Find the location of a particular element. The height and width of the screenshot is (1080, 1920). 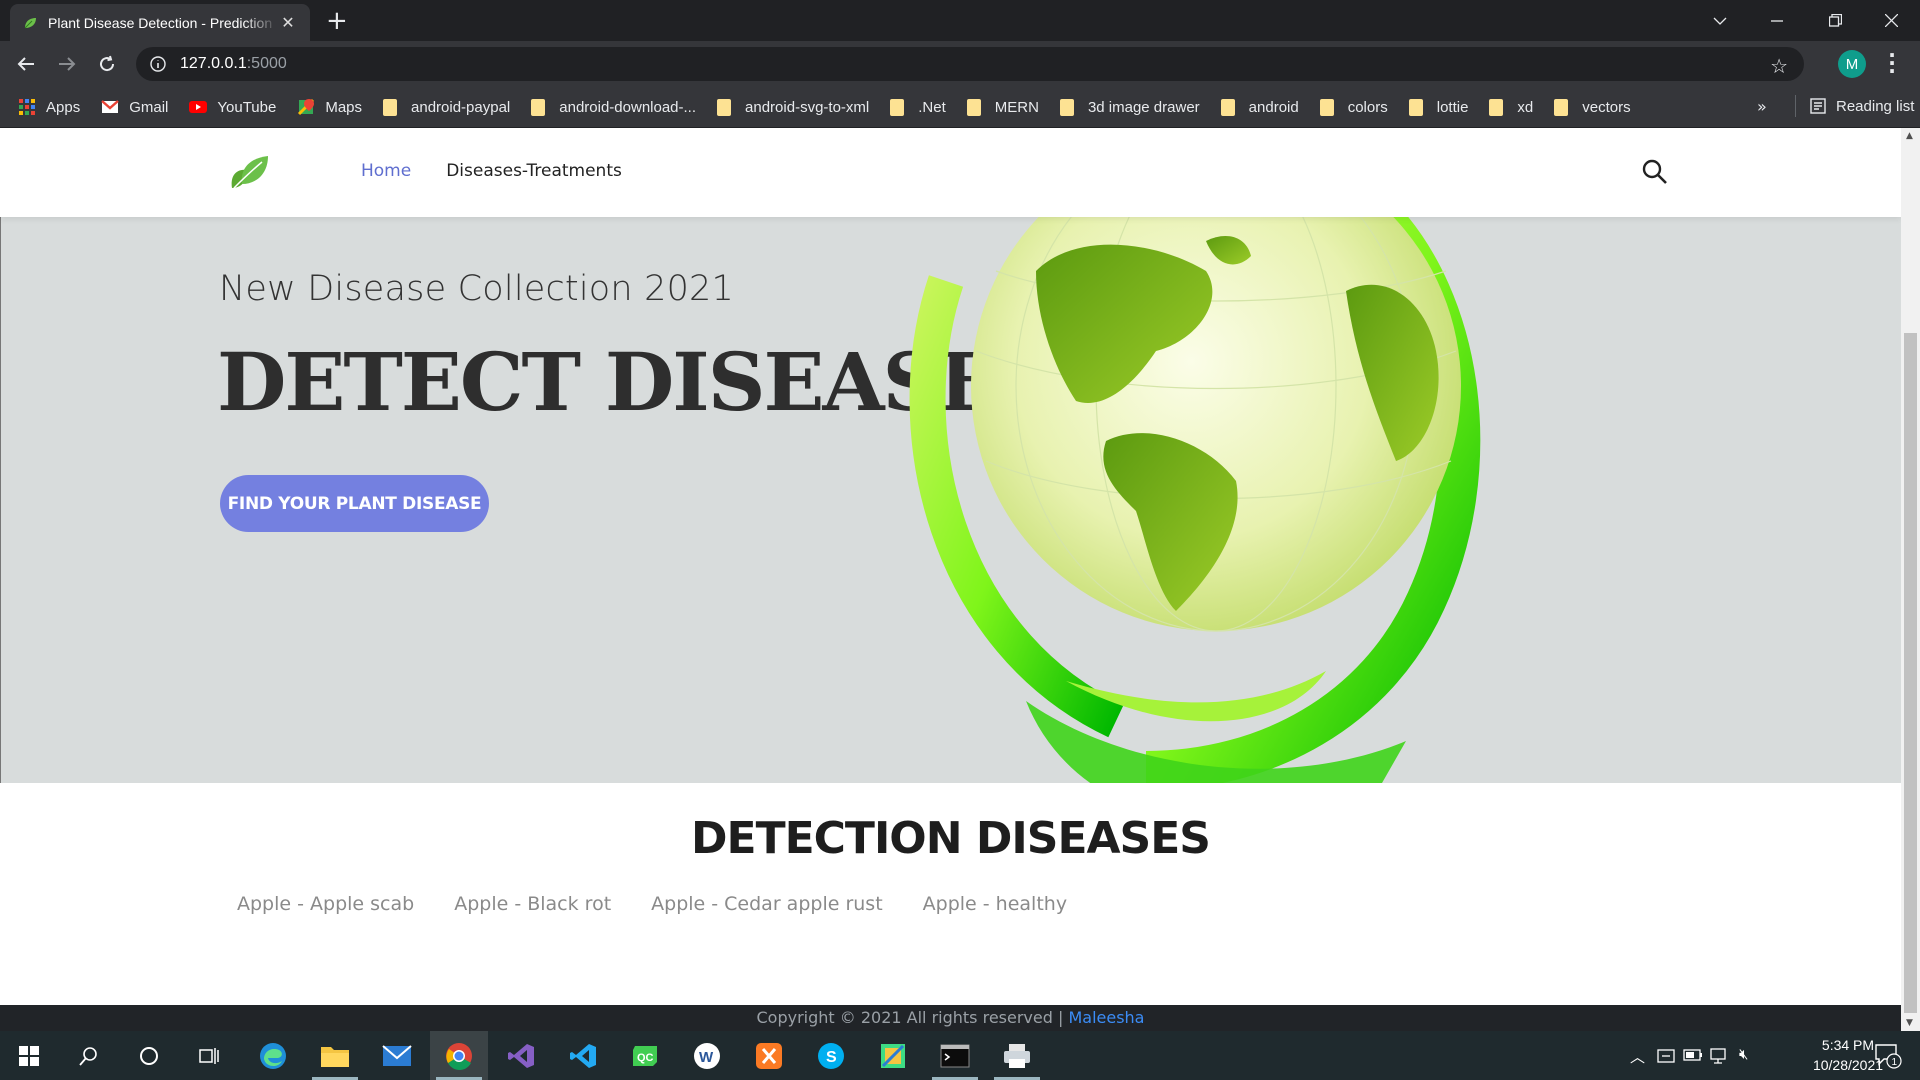

minimize-button is located at coordinates (1777, 20).